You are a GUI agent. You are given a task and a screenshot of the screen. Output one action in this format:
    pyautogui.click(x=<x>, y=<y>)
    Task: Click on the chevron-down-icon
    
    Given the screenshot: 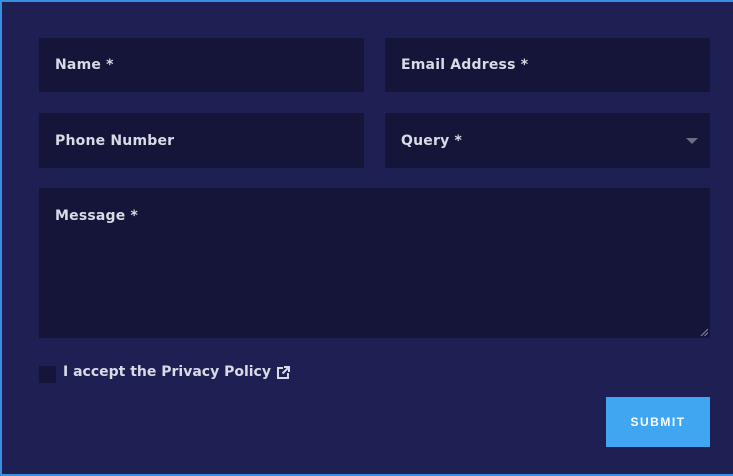 What is the action you would take?
    pyautogui.click(x=692, y=140)
    